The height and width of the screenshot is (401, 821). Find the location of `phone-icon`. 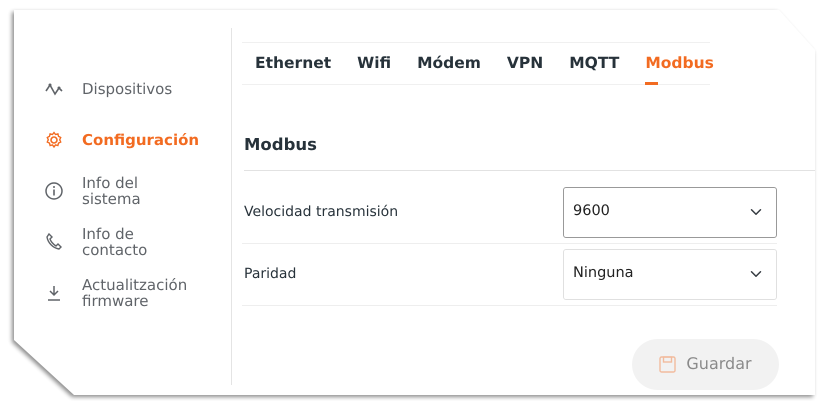

phone-icon is located at coordinates (54, 242).